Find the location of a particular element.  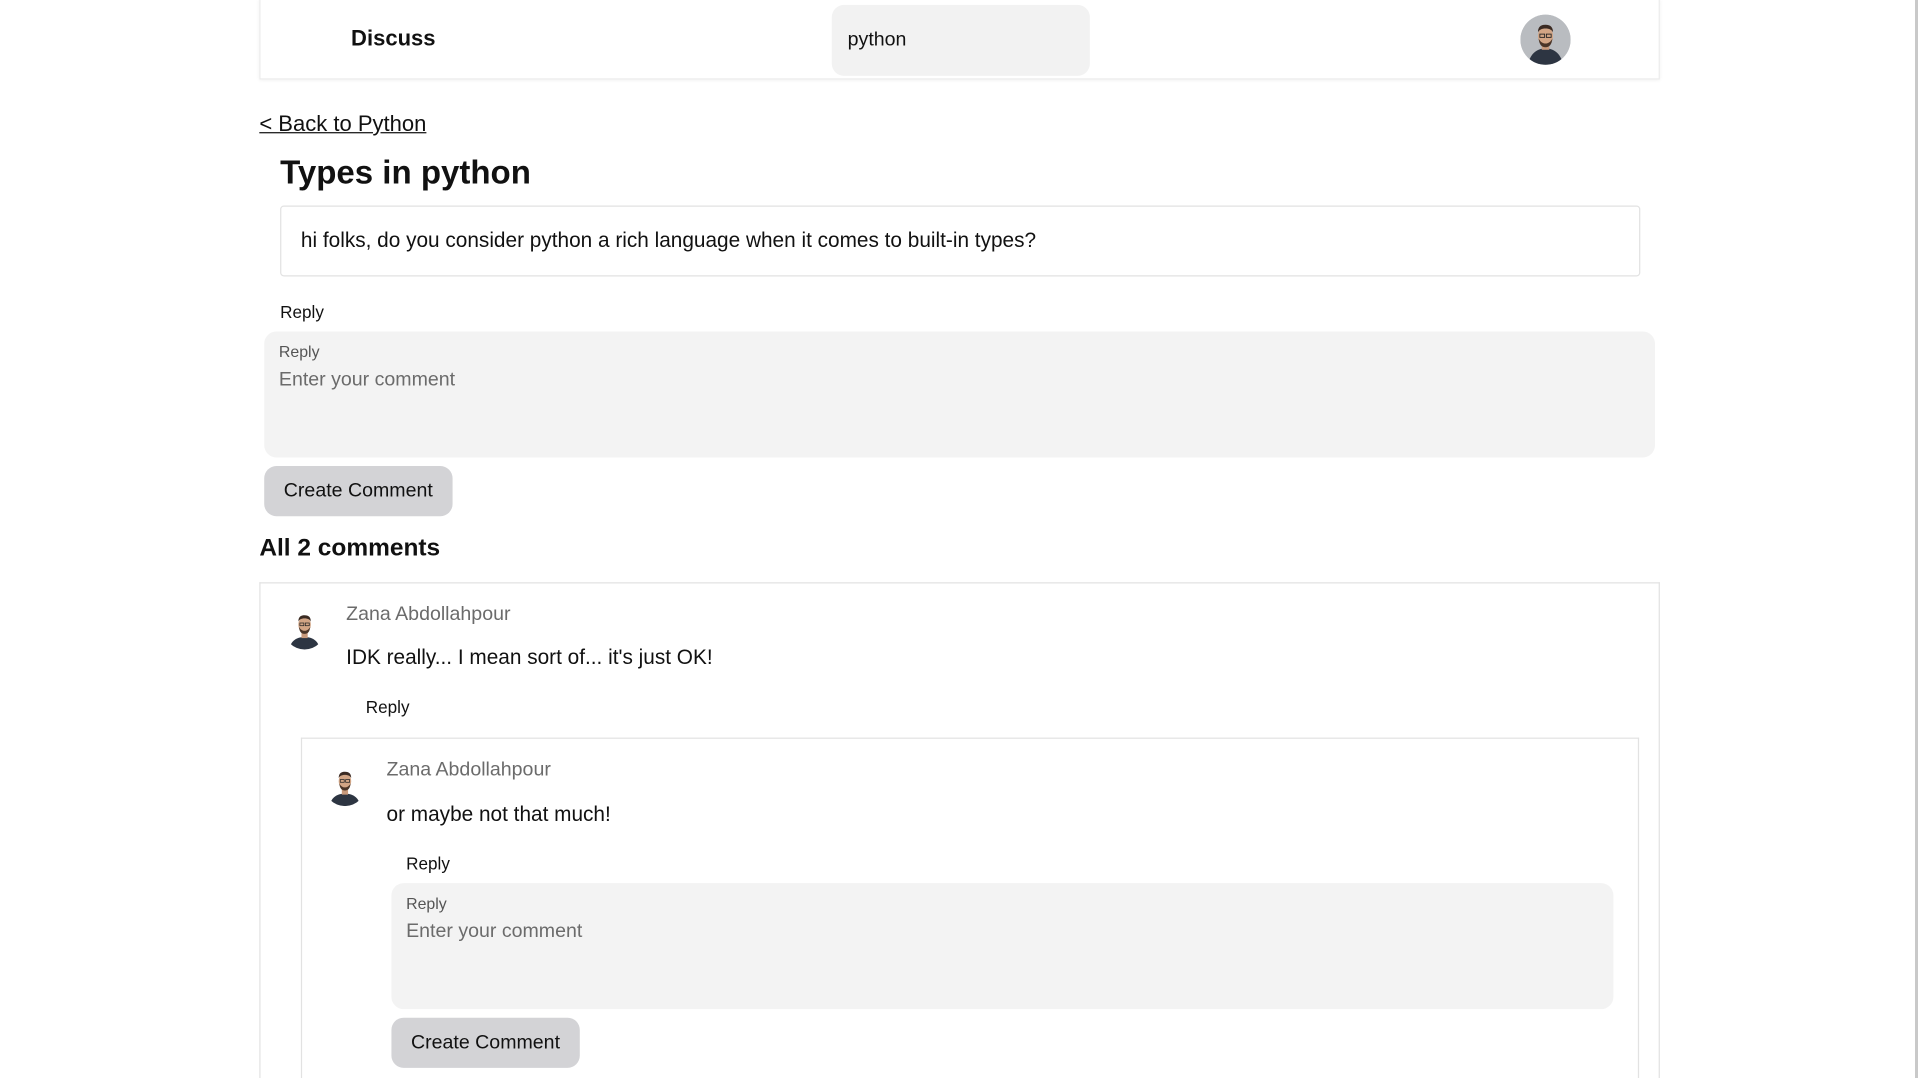

nested-comment-text: or maybe not that much! is located at coordinates (498, 814).